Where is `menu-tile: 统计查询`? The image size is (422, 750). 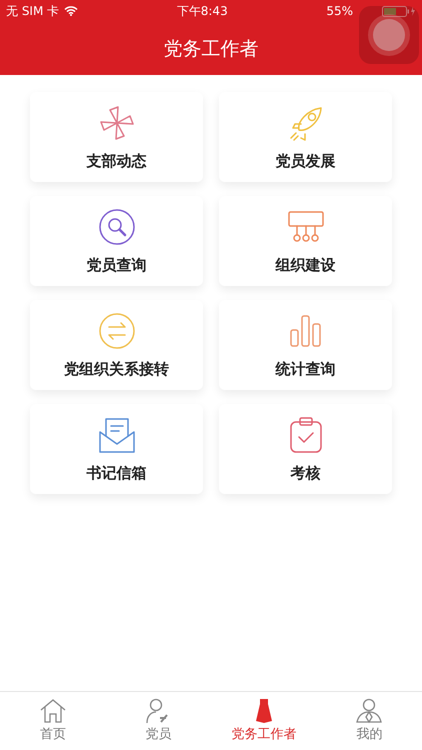
menu-tile: 统计查询 is located at coordinates (305, 345).